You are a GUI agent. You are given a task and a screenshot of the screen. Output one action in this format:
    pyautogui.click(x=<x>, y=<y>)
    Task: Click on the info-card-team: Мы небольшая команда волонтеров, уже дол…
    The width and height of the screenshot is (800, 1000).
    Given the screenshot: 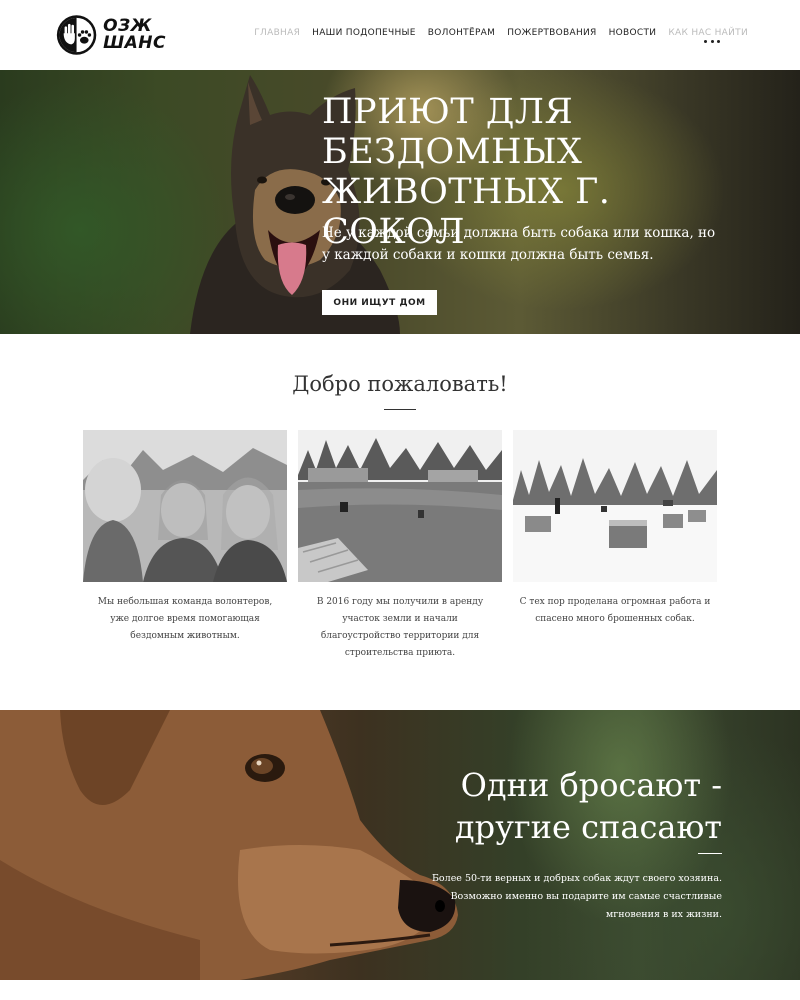 What is the action you would take?
    pyautogui.click(x=185, y=537)
    